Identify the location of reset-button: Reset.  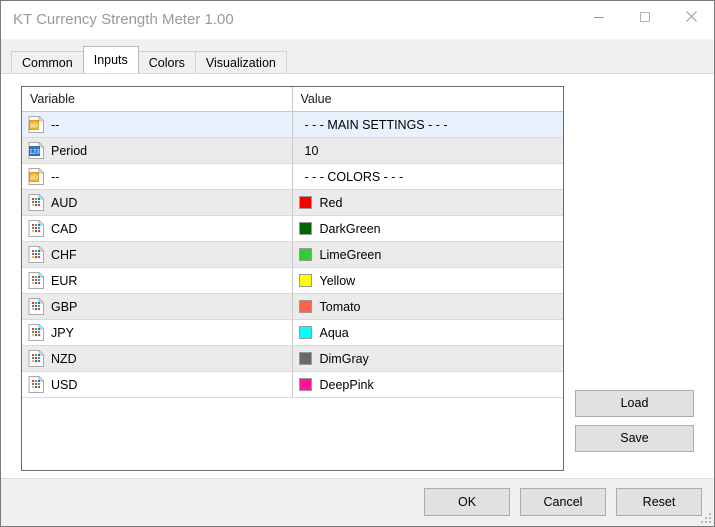
(659, 502).